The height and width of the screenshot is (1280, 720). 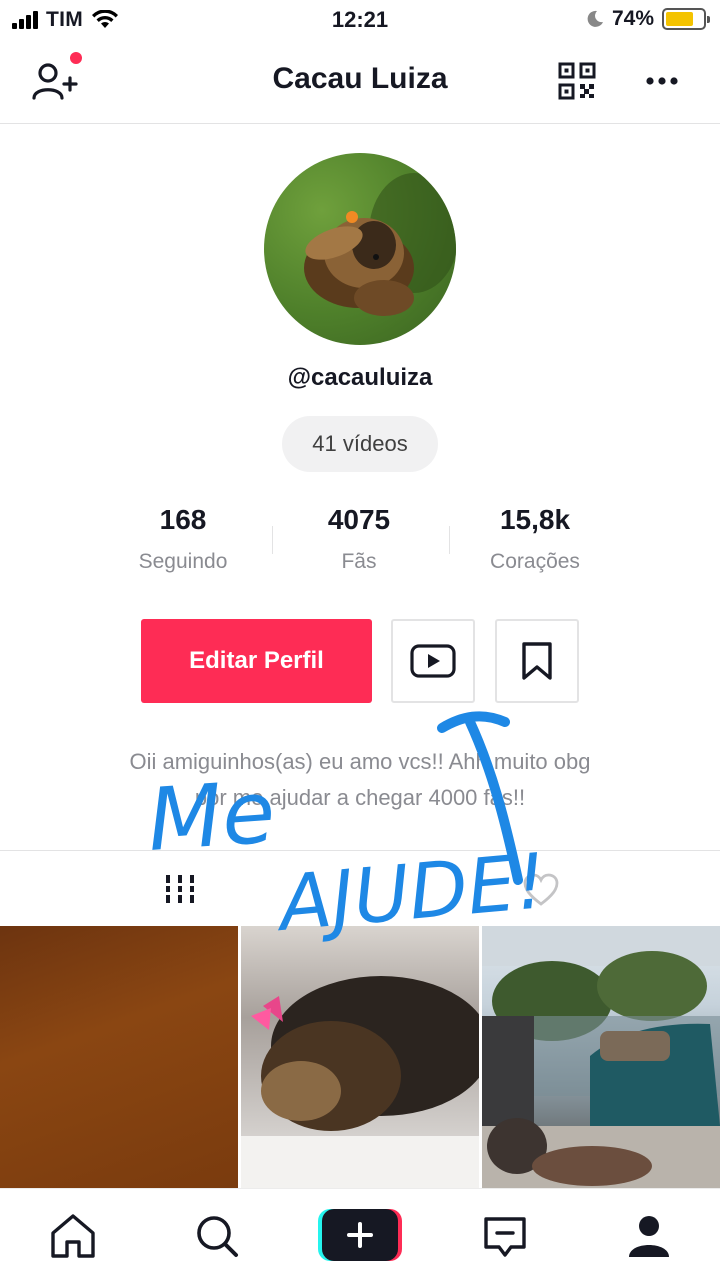 I want to click on battery-level, so click(x=679, y=19).